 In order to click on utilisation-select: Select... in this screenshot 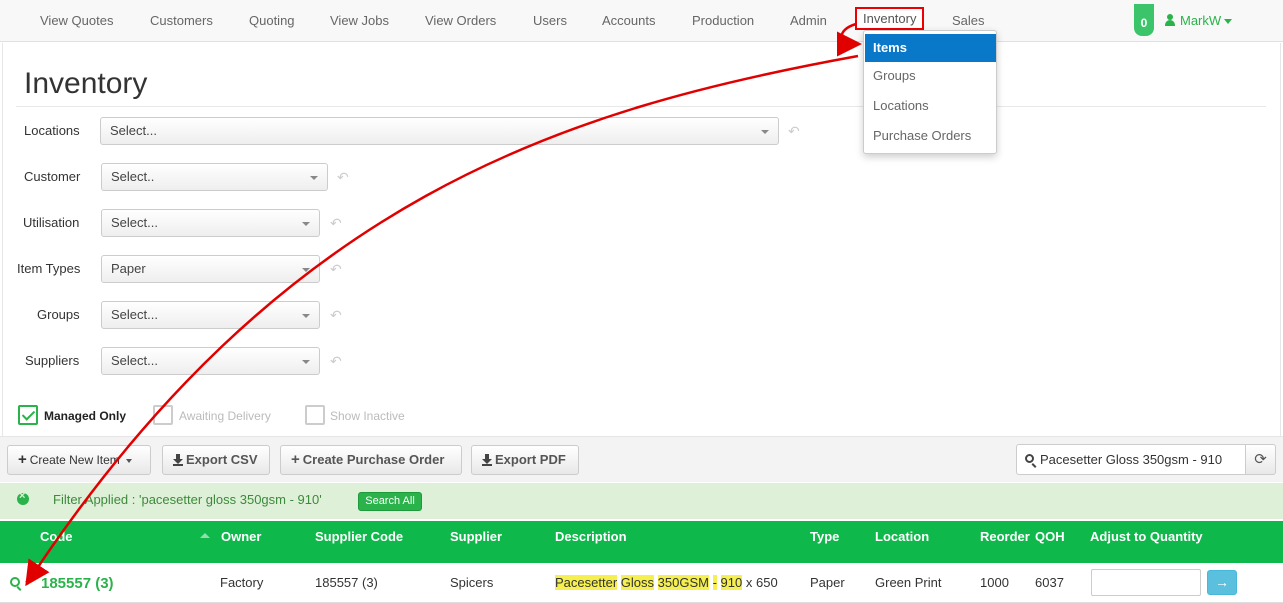, I will do `click(210, 223)`.